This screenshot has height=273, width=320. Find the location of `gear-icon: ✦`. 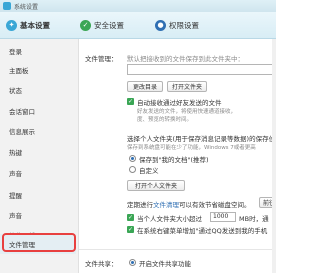

gear-icon: ✦ is located at coordinates (11, 25).